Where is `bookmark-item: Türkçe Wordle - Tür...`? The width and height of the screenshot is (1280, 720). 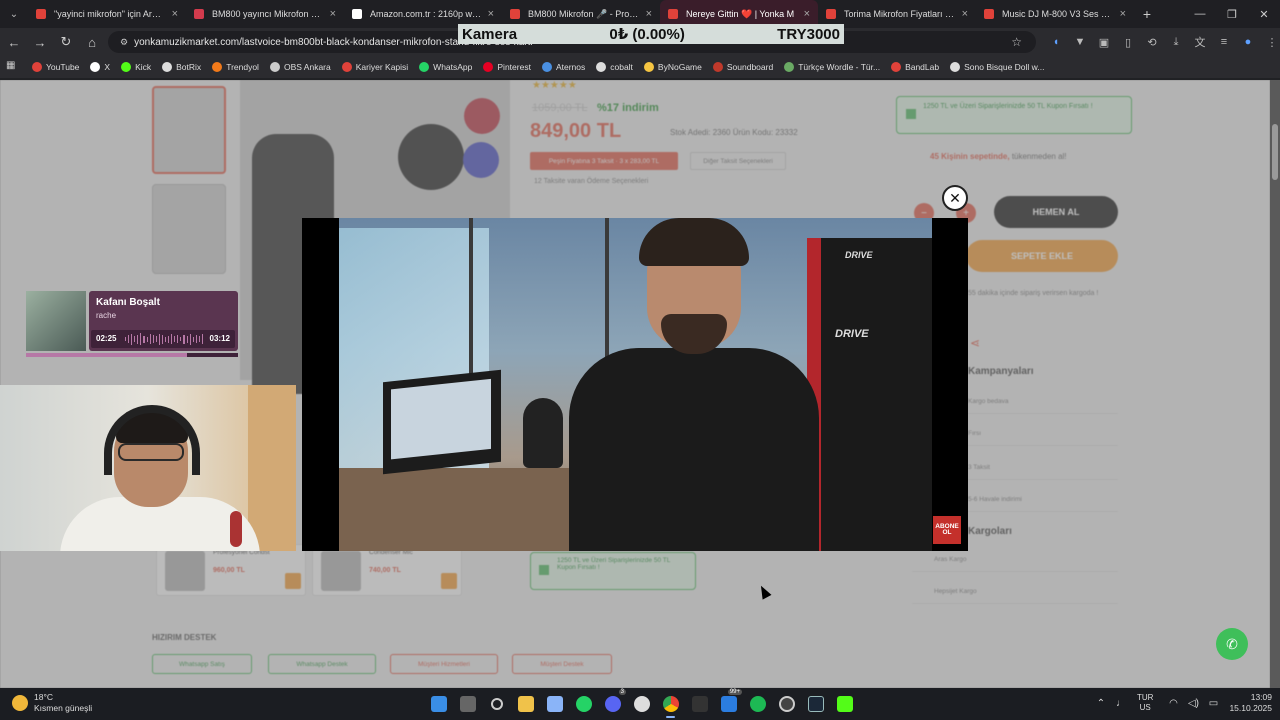 bookmark-item: Türkçe Wordle - Tür... is located at coordinates (832, 67).